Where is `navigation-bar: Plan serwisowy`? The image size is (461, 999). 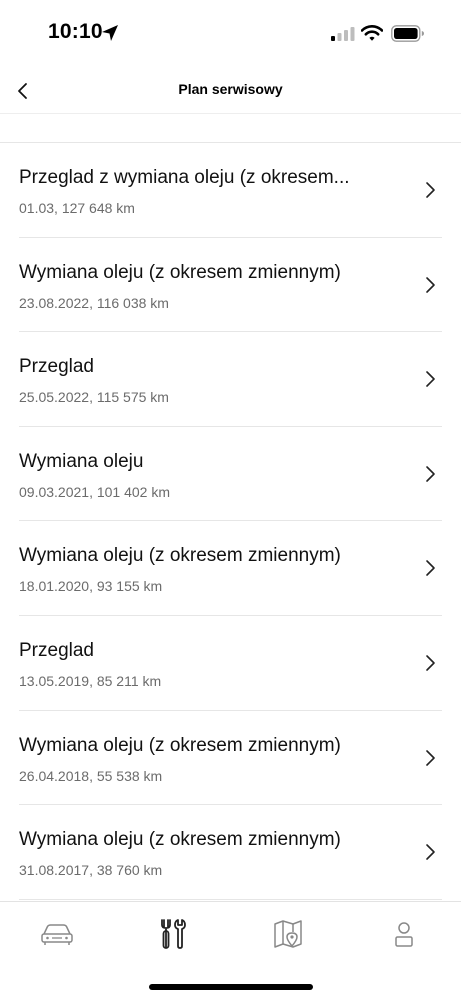
navigation-bar: Plan serwisowy is located at coordinates (230, 91).